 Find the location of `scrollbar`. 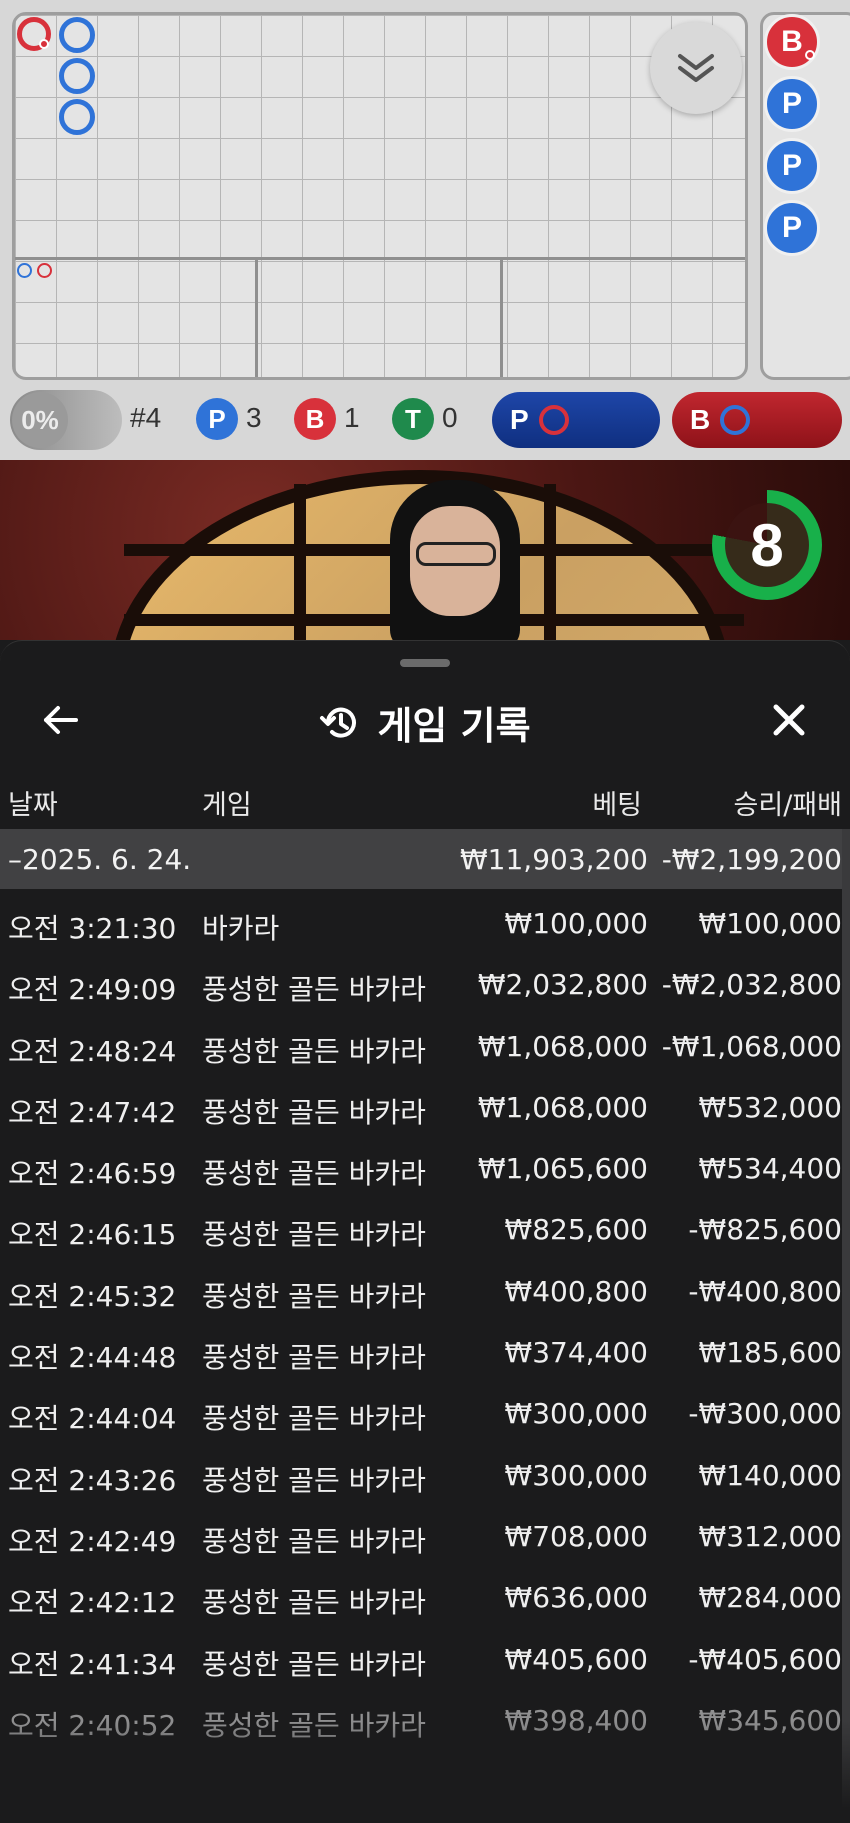

scrollbar is located at coordinates (846, 1326).